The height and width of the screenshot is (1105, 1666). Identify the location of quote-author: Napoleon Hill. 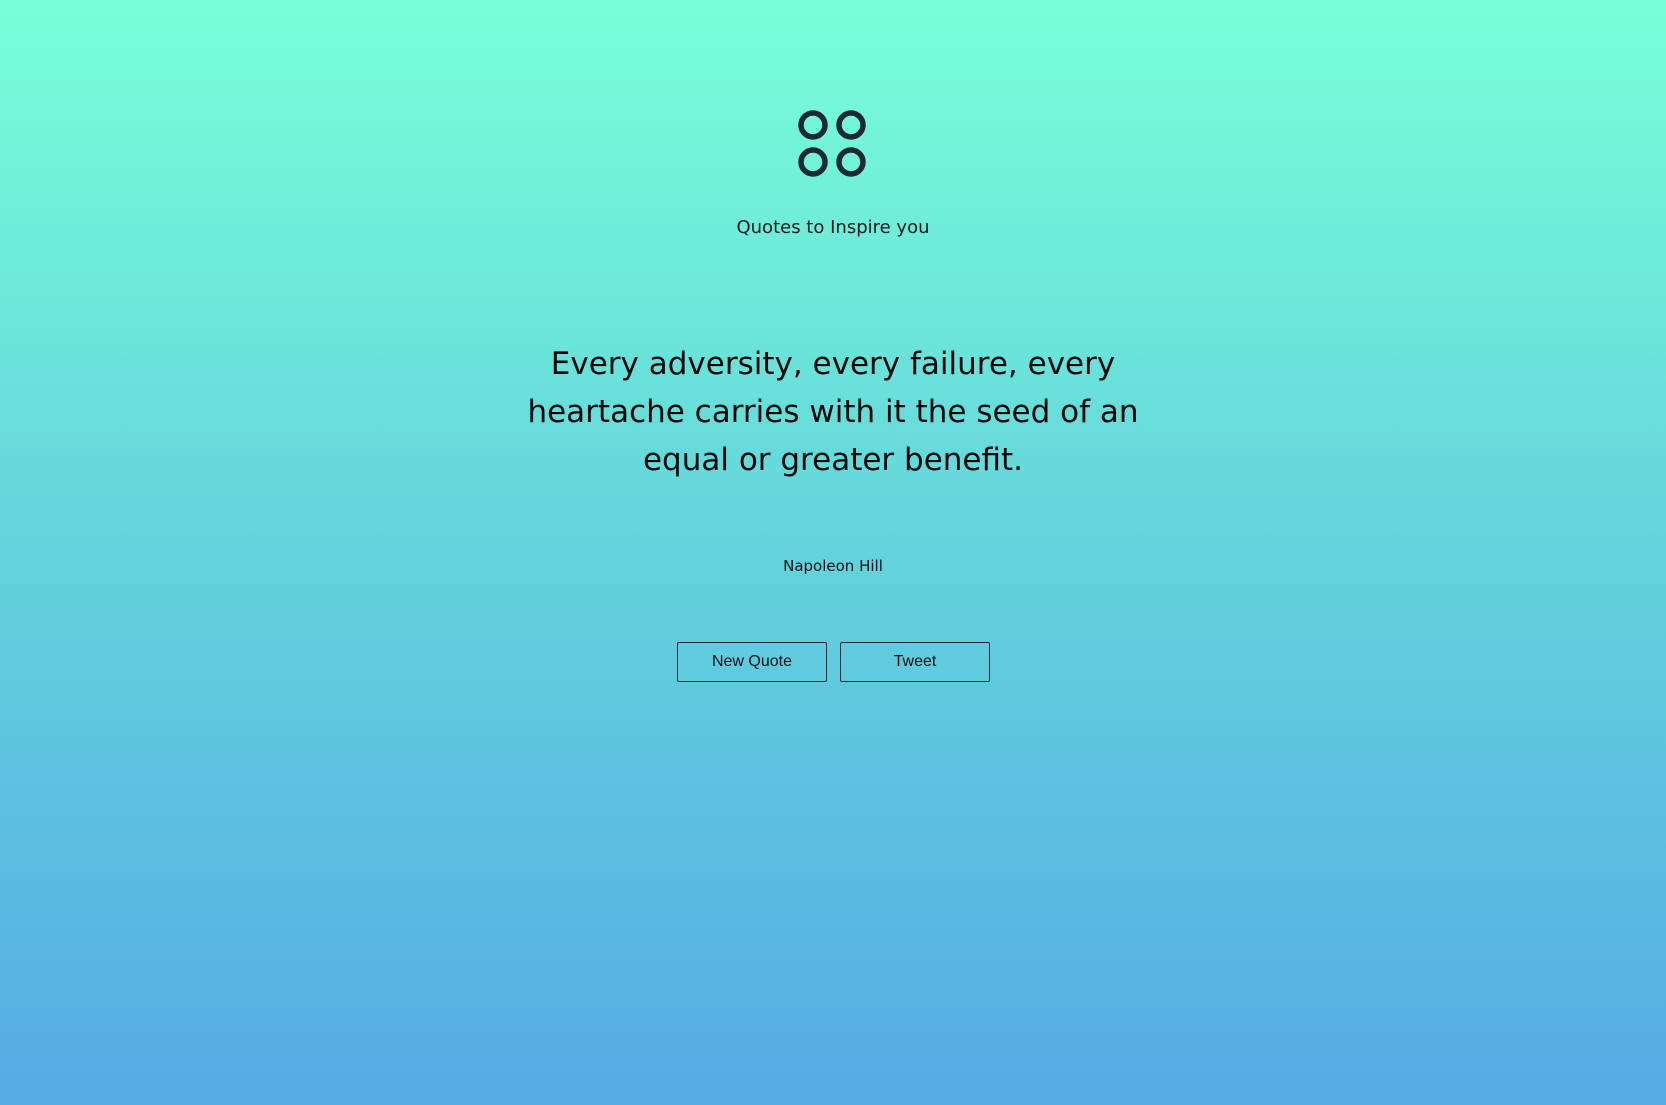
(833, 566).